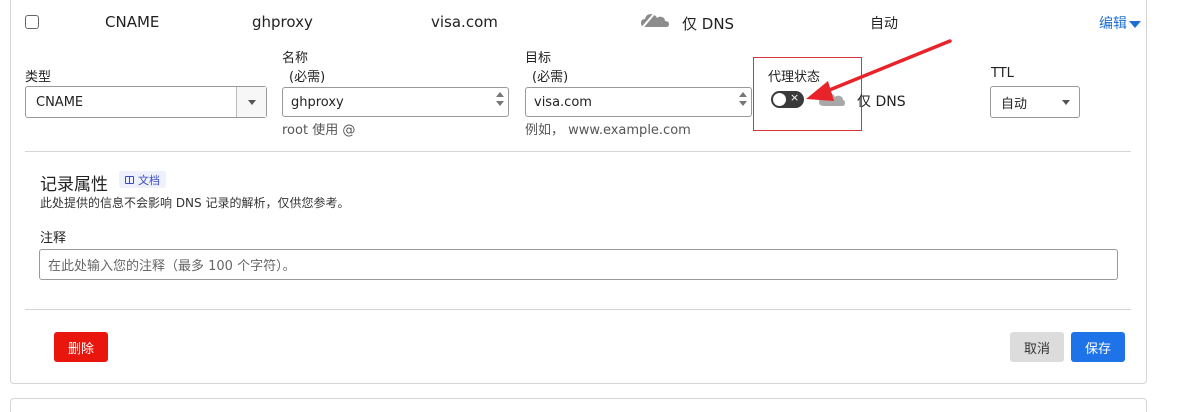  What do you see at coordinates (578, 151) in the screenshot?
I see `form-divider-top` at bounding box center [578, 151].